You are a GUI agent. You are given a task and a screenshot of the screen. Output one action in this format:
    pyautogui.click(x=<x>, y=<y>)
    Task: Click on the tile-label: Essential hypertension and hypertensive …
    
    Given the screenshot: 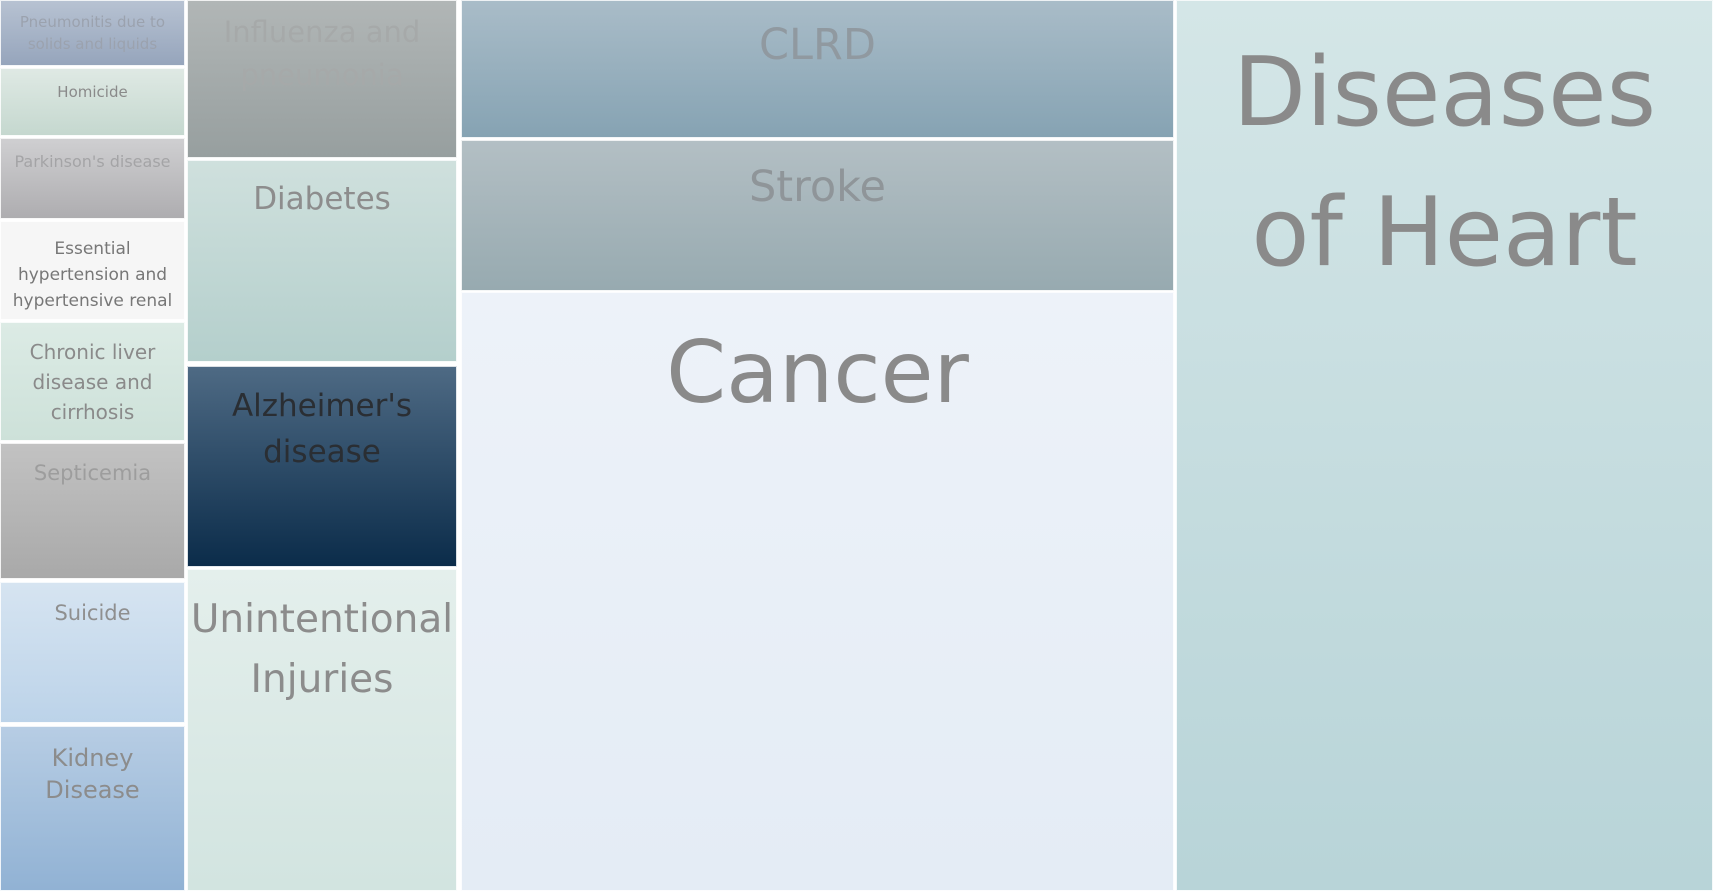 What is the action you would take?
    pyautogui.click(x=92, y=275)
    